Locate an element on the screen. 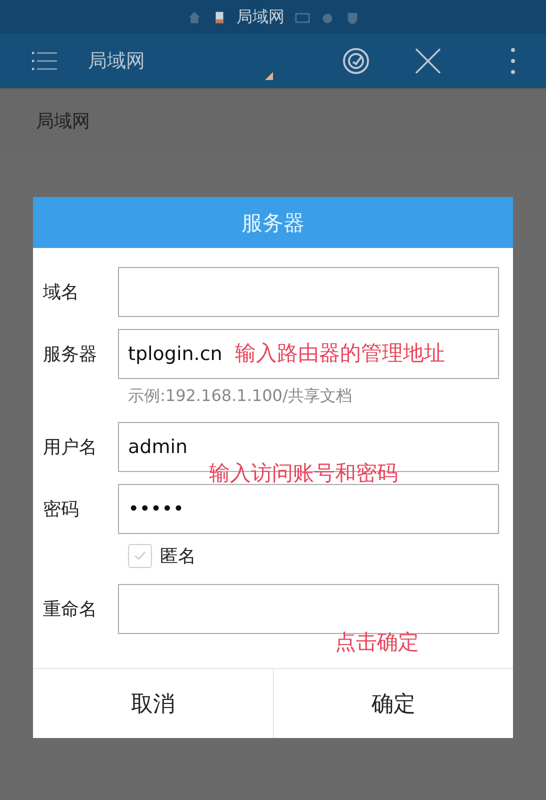 The width and height of the screenshot is (546, 800). input-field: ••••• is located at coordinates (308, 509).